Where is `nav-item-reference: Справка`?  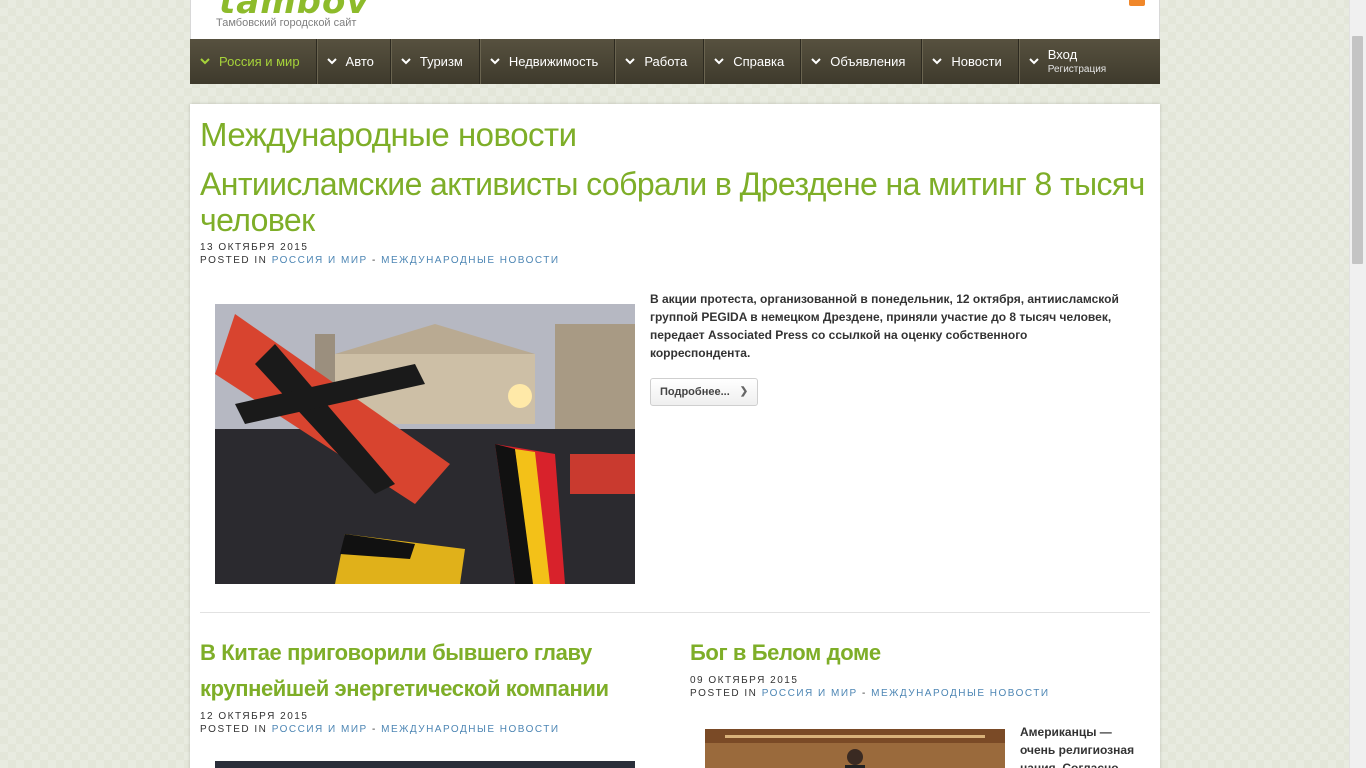 nav-item-reference: Справка is located at coordinates (753, 61).